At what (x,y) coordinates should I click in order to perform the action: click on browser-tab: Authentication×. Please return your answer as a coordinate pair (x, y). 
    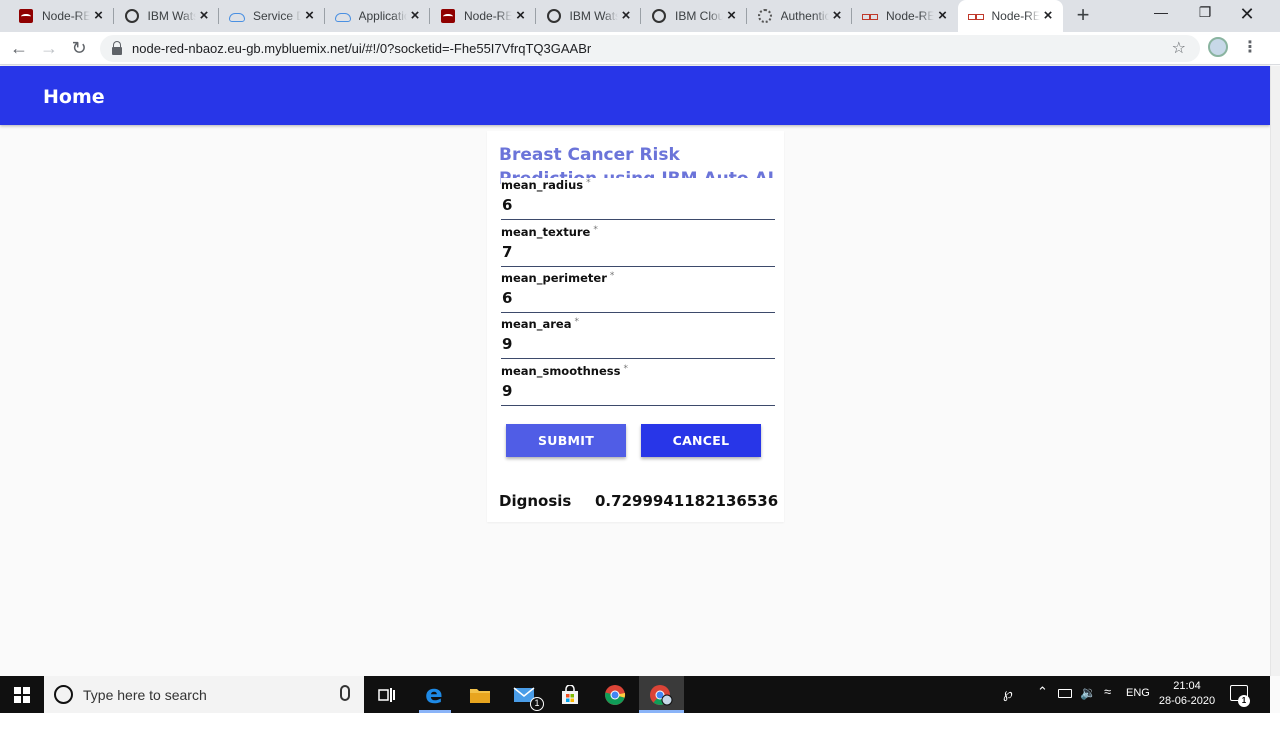
    Looking at the image, I should click on (799, 16).